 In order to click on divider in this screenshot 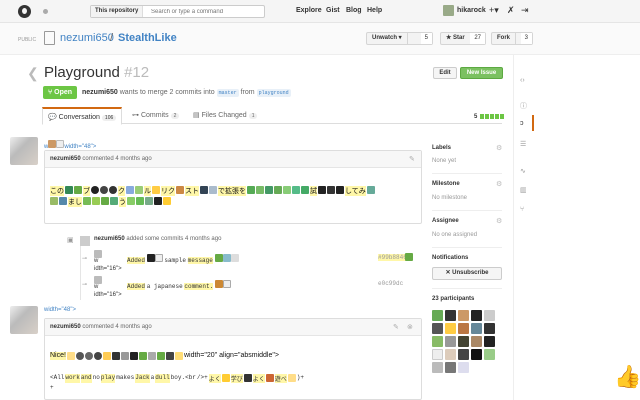, I will do `click(467, 210)`.